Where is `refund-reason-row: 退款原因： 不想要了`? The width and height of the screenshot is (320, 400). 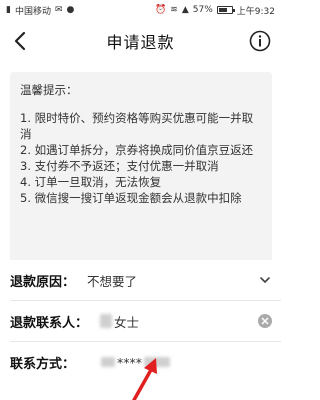
refund-reason-row: 退款原因： 不想要了 is located at coordinates (140, 280).